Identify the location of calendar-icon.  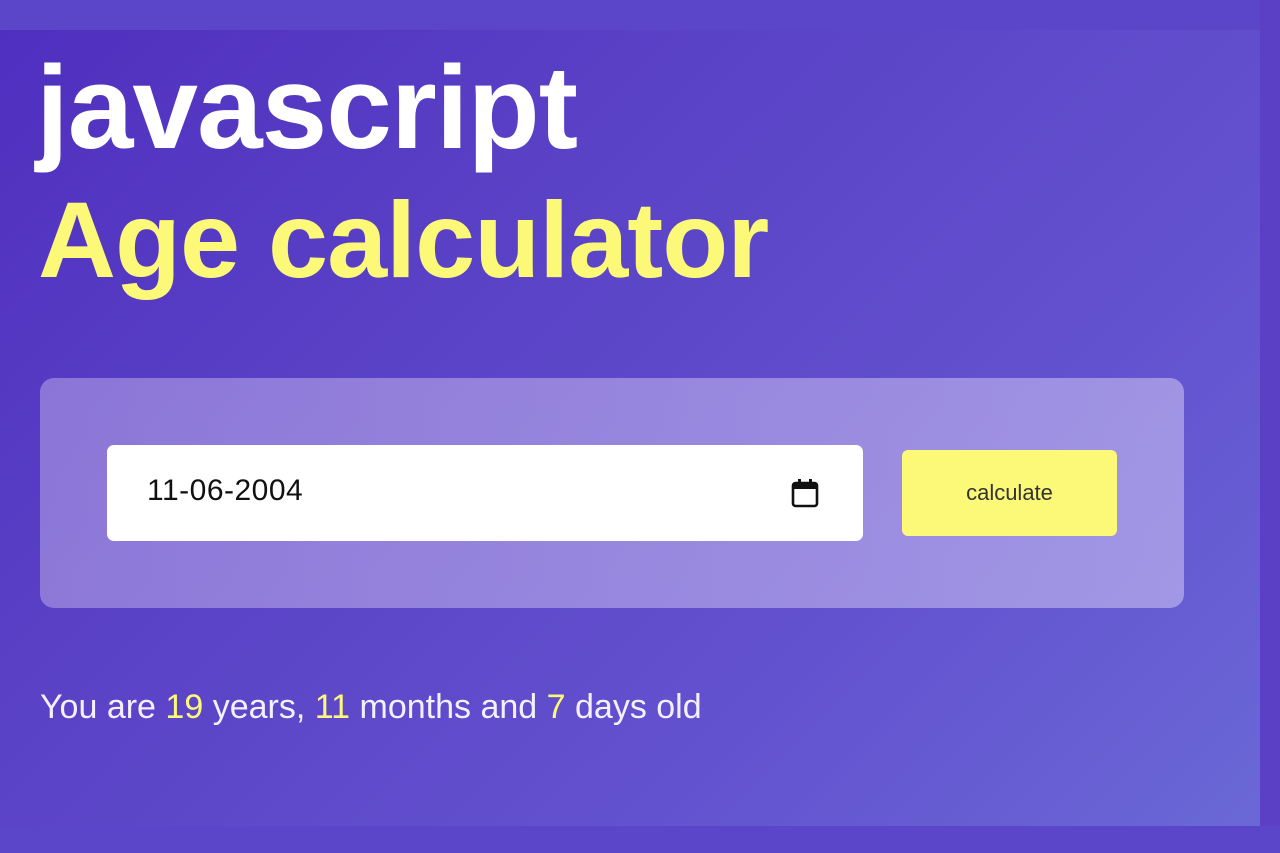
(805, 493).